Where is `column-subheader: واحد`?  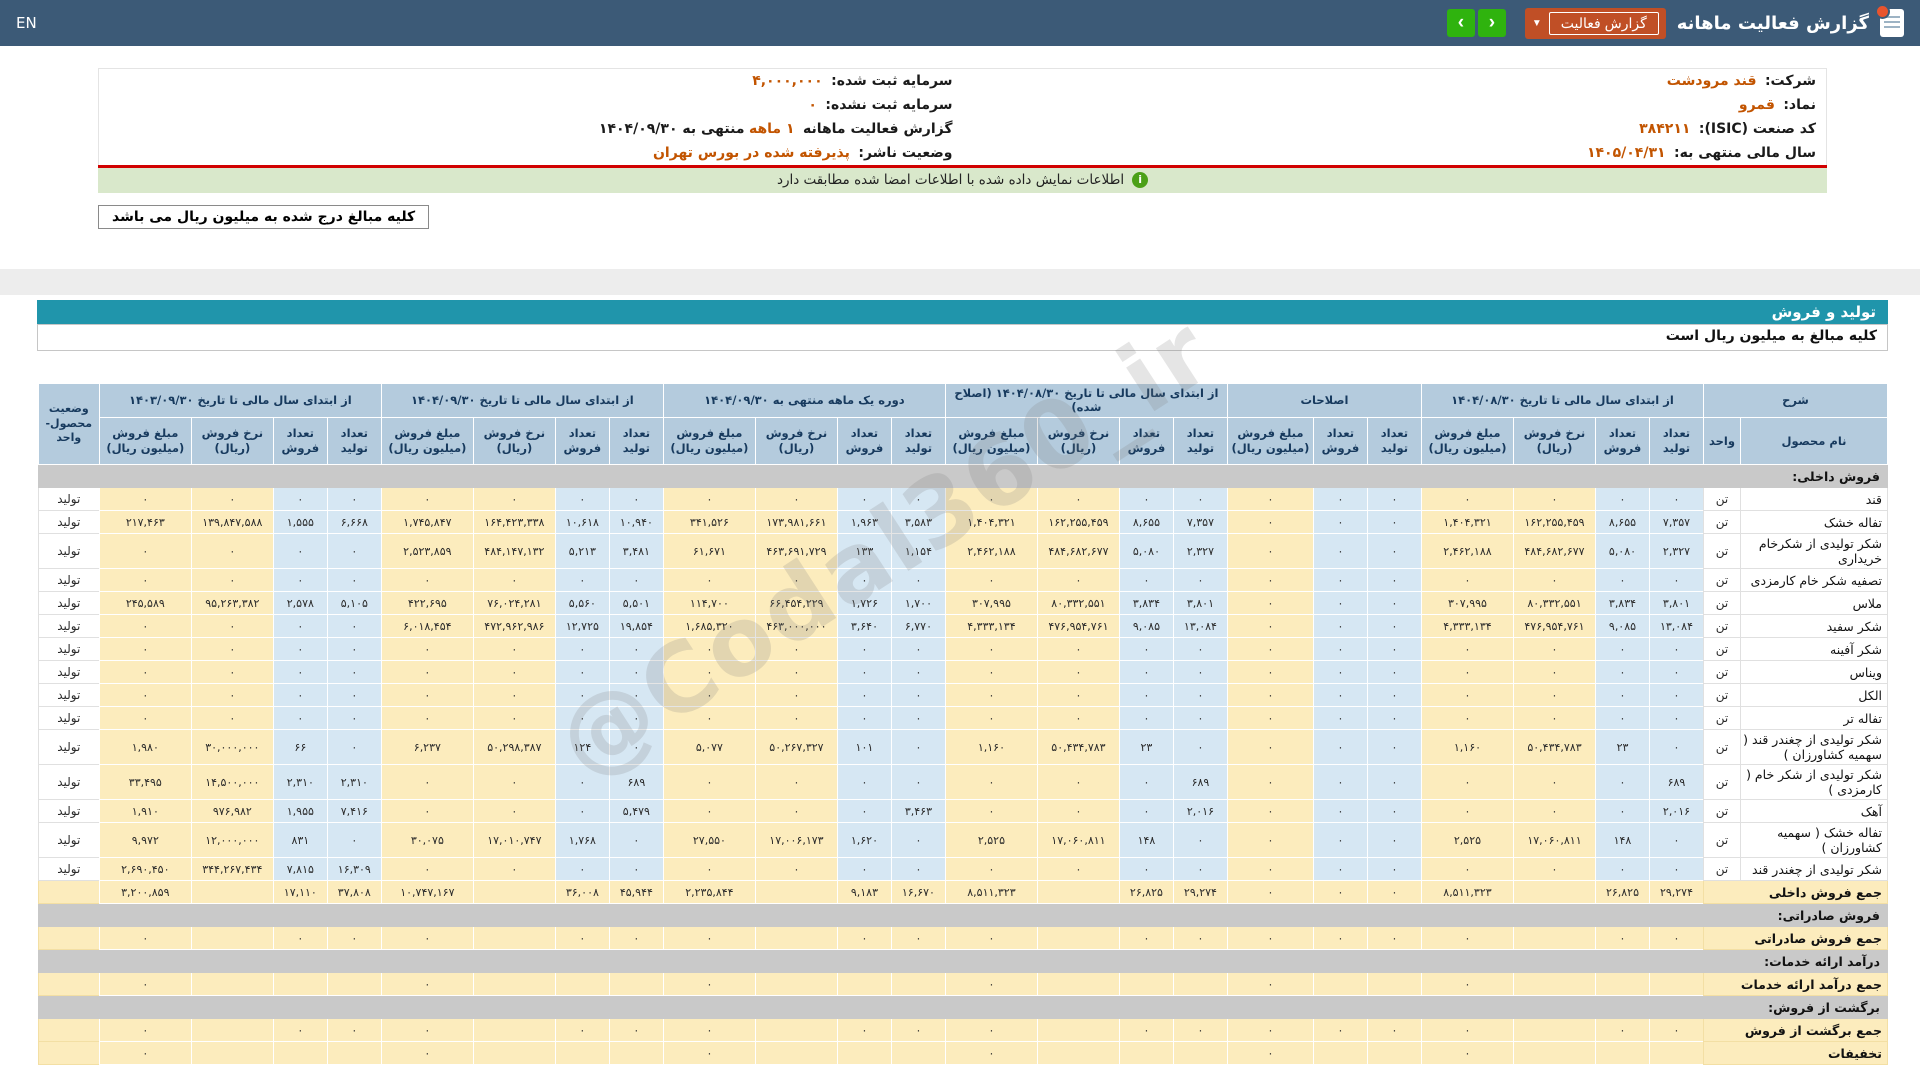 column-subheader: واحد is located at coordinates (1722, 441).